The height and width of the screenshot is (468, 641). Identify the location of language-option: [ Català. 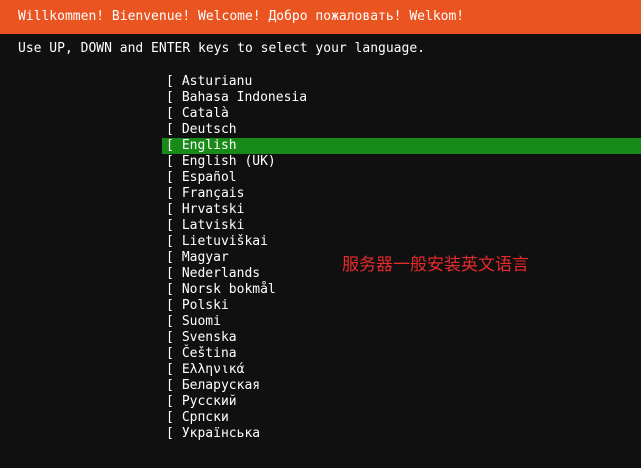
(401, 114).